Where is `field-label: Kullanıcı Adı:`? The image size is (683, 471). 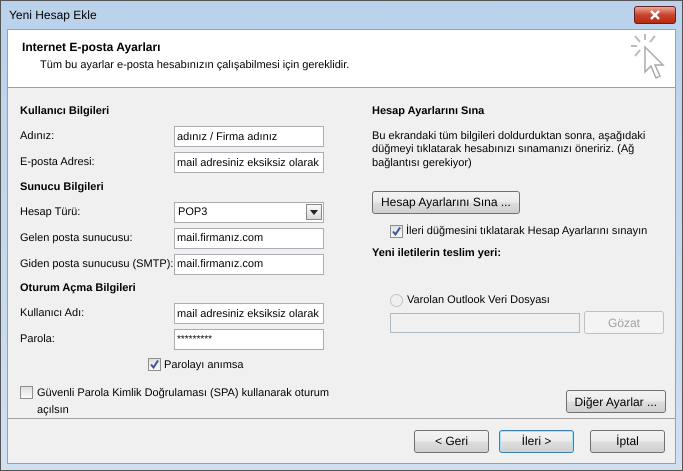 field-label: Kullanıcı Adı: is located at coordinates (53, 314).